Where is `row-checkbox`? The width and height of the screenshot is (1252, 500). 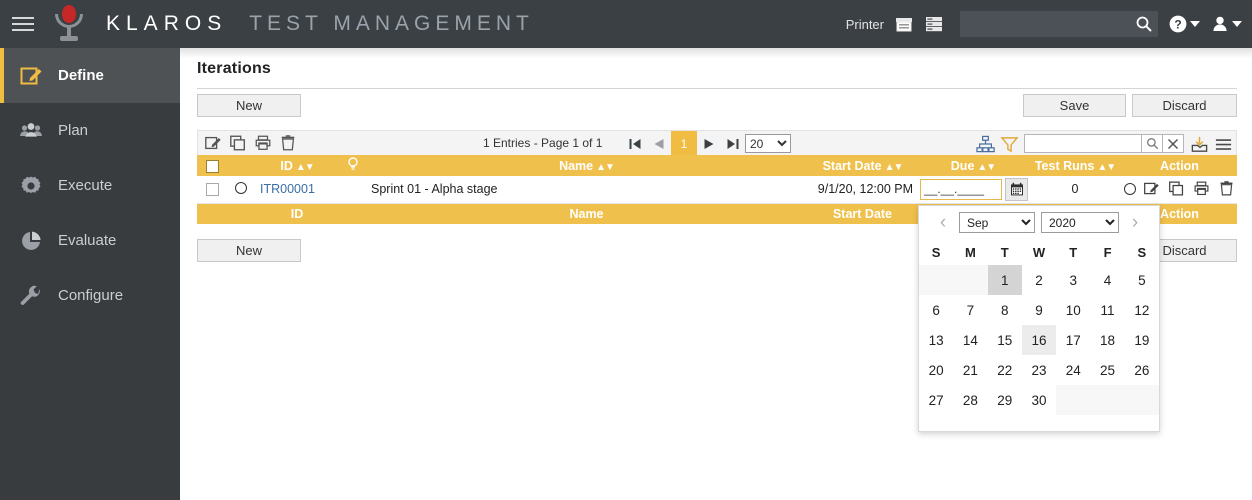 row-checkbox is located at coordinates (212, 190).